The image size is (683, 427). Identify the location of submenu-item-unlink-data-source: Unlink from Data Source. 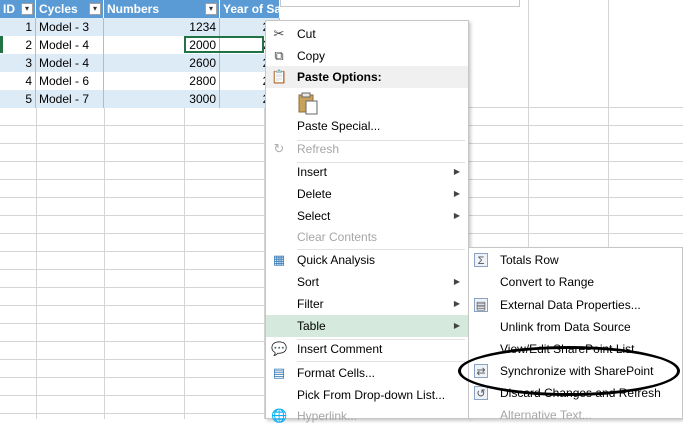
(575, 327).